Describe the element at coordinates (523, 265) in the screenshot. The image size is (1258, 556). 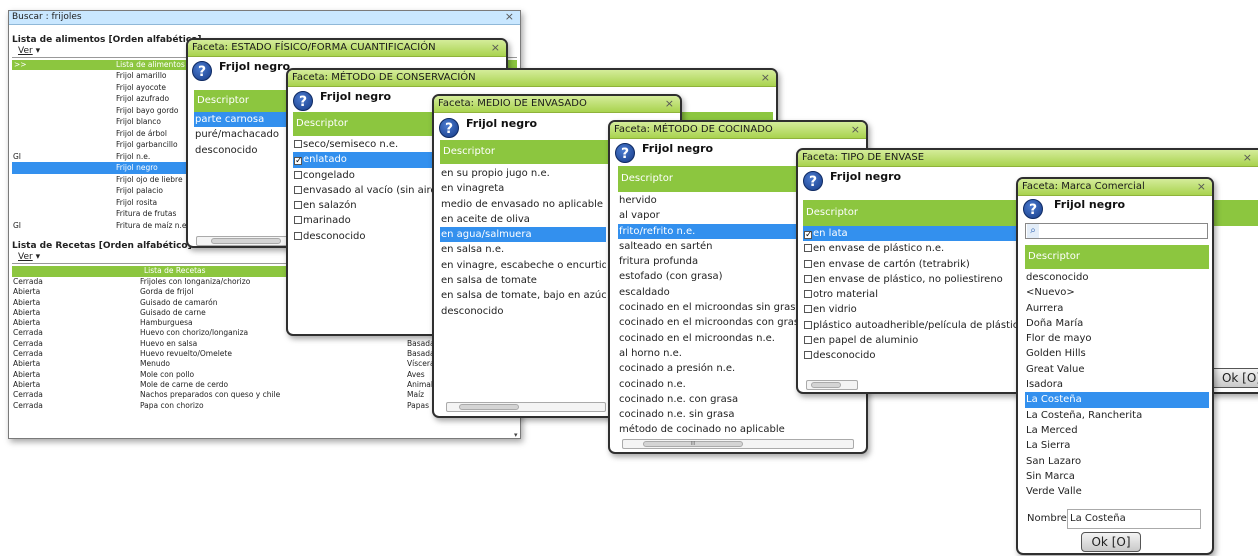
I see `list-item: en vinagre, escabeche o encurtido` at that location.